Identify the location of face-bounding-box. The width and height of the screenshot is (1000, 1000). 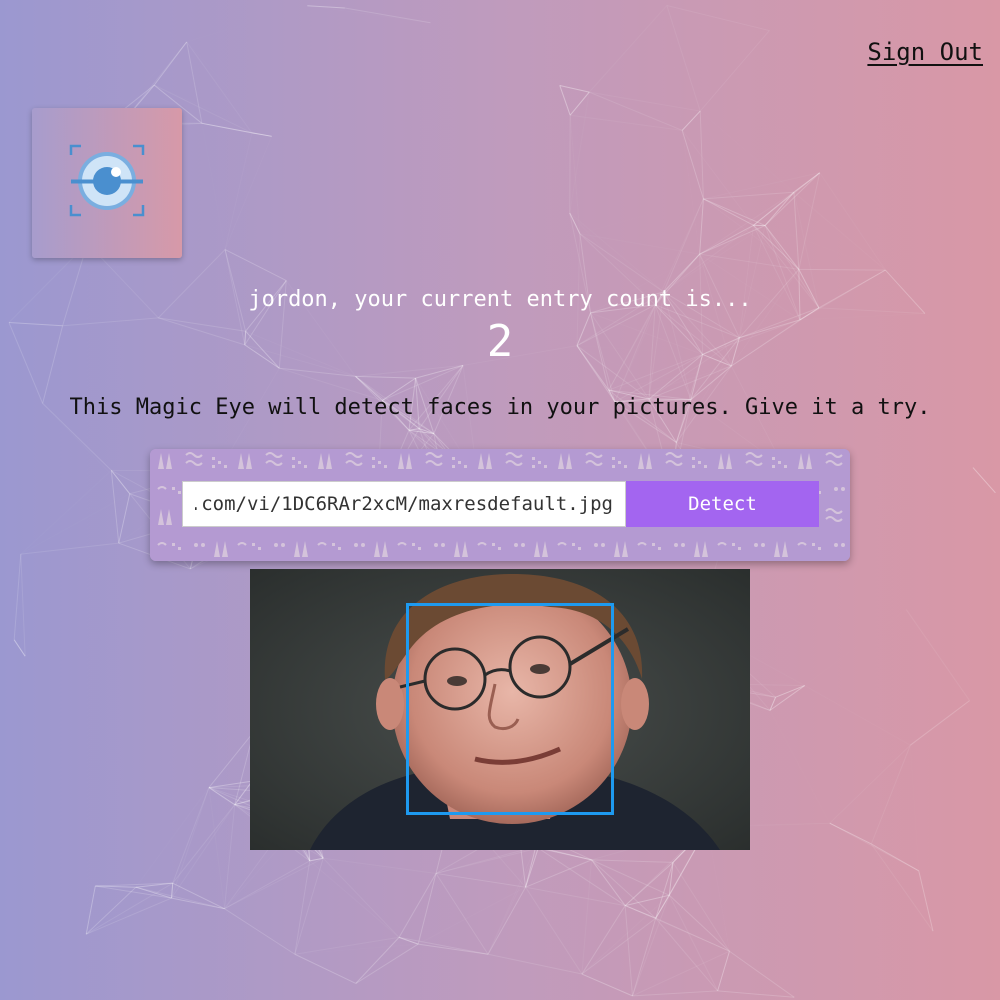
(510, 709).